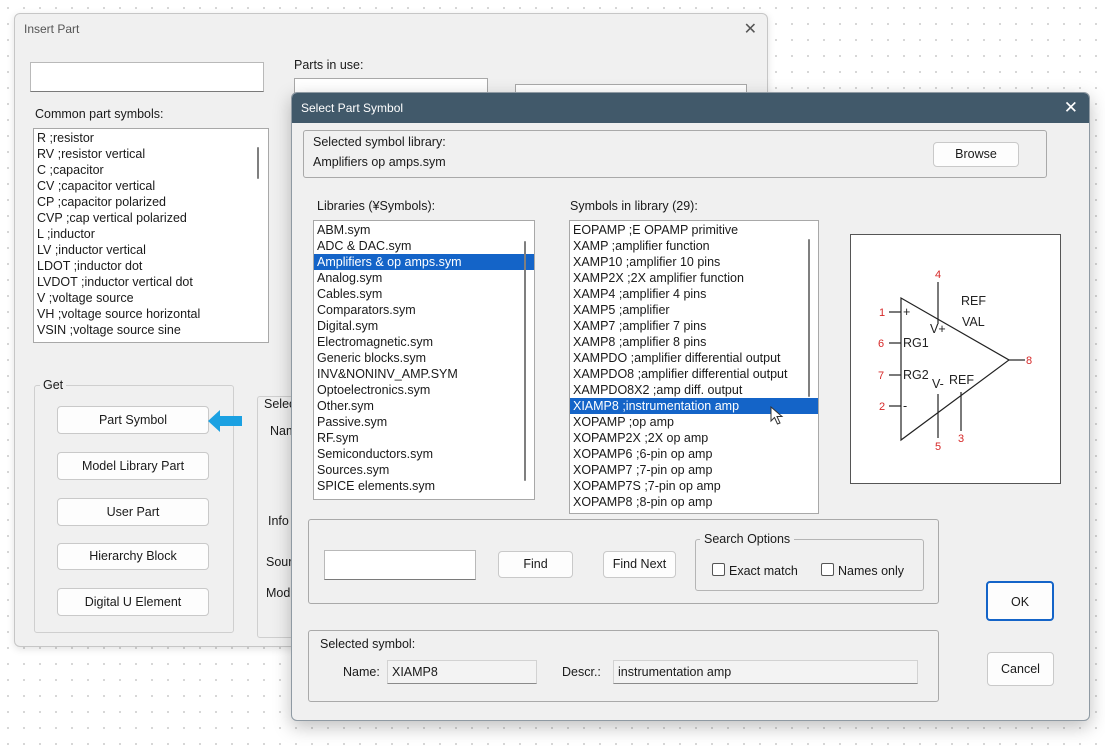 This screenshot has width=1105, height=749. What do you see at coordinates (694, 486) in the screenshot?
I see `symbol-item: XOPAMP7S ;7-pin op amp` at bounding box center [694, 486].